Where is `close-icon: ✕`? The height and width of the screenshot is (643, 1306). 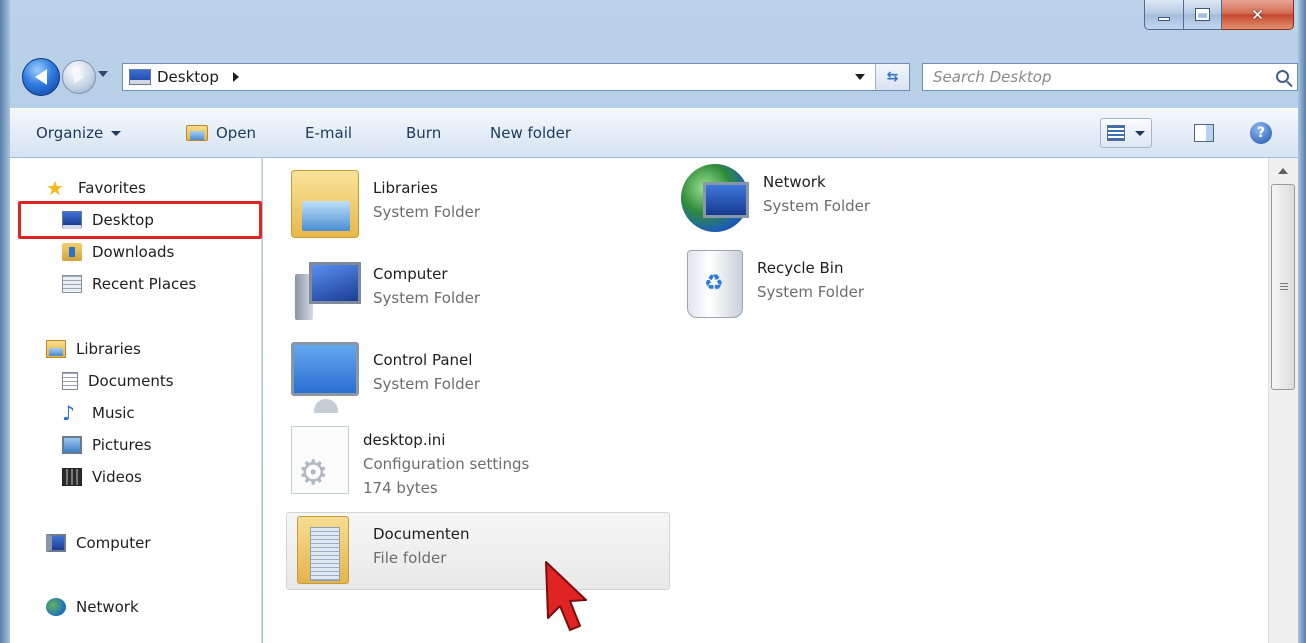
close-icon: ✕ is located at coordinates (1257, 14).